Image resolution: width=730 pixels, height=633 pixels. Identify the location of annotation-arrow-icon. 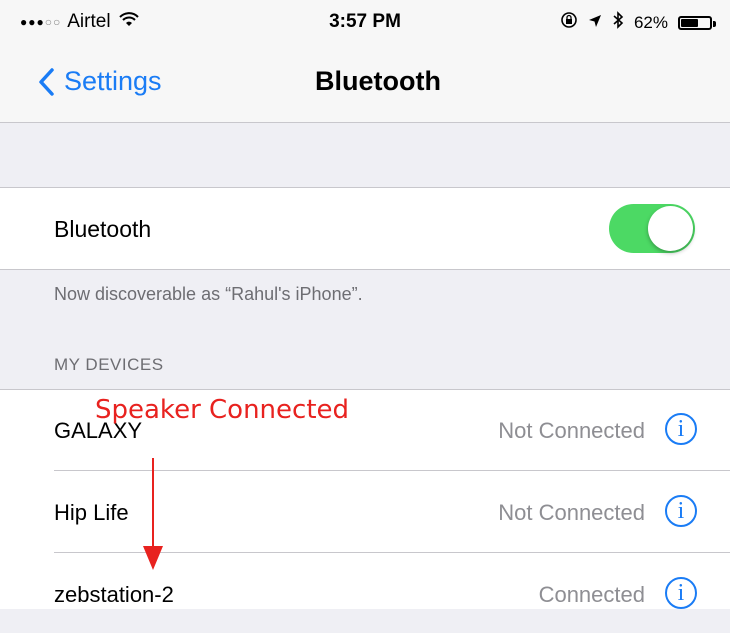
(153, 514).